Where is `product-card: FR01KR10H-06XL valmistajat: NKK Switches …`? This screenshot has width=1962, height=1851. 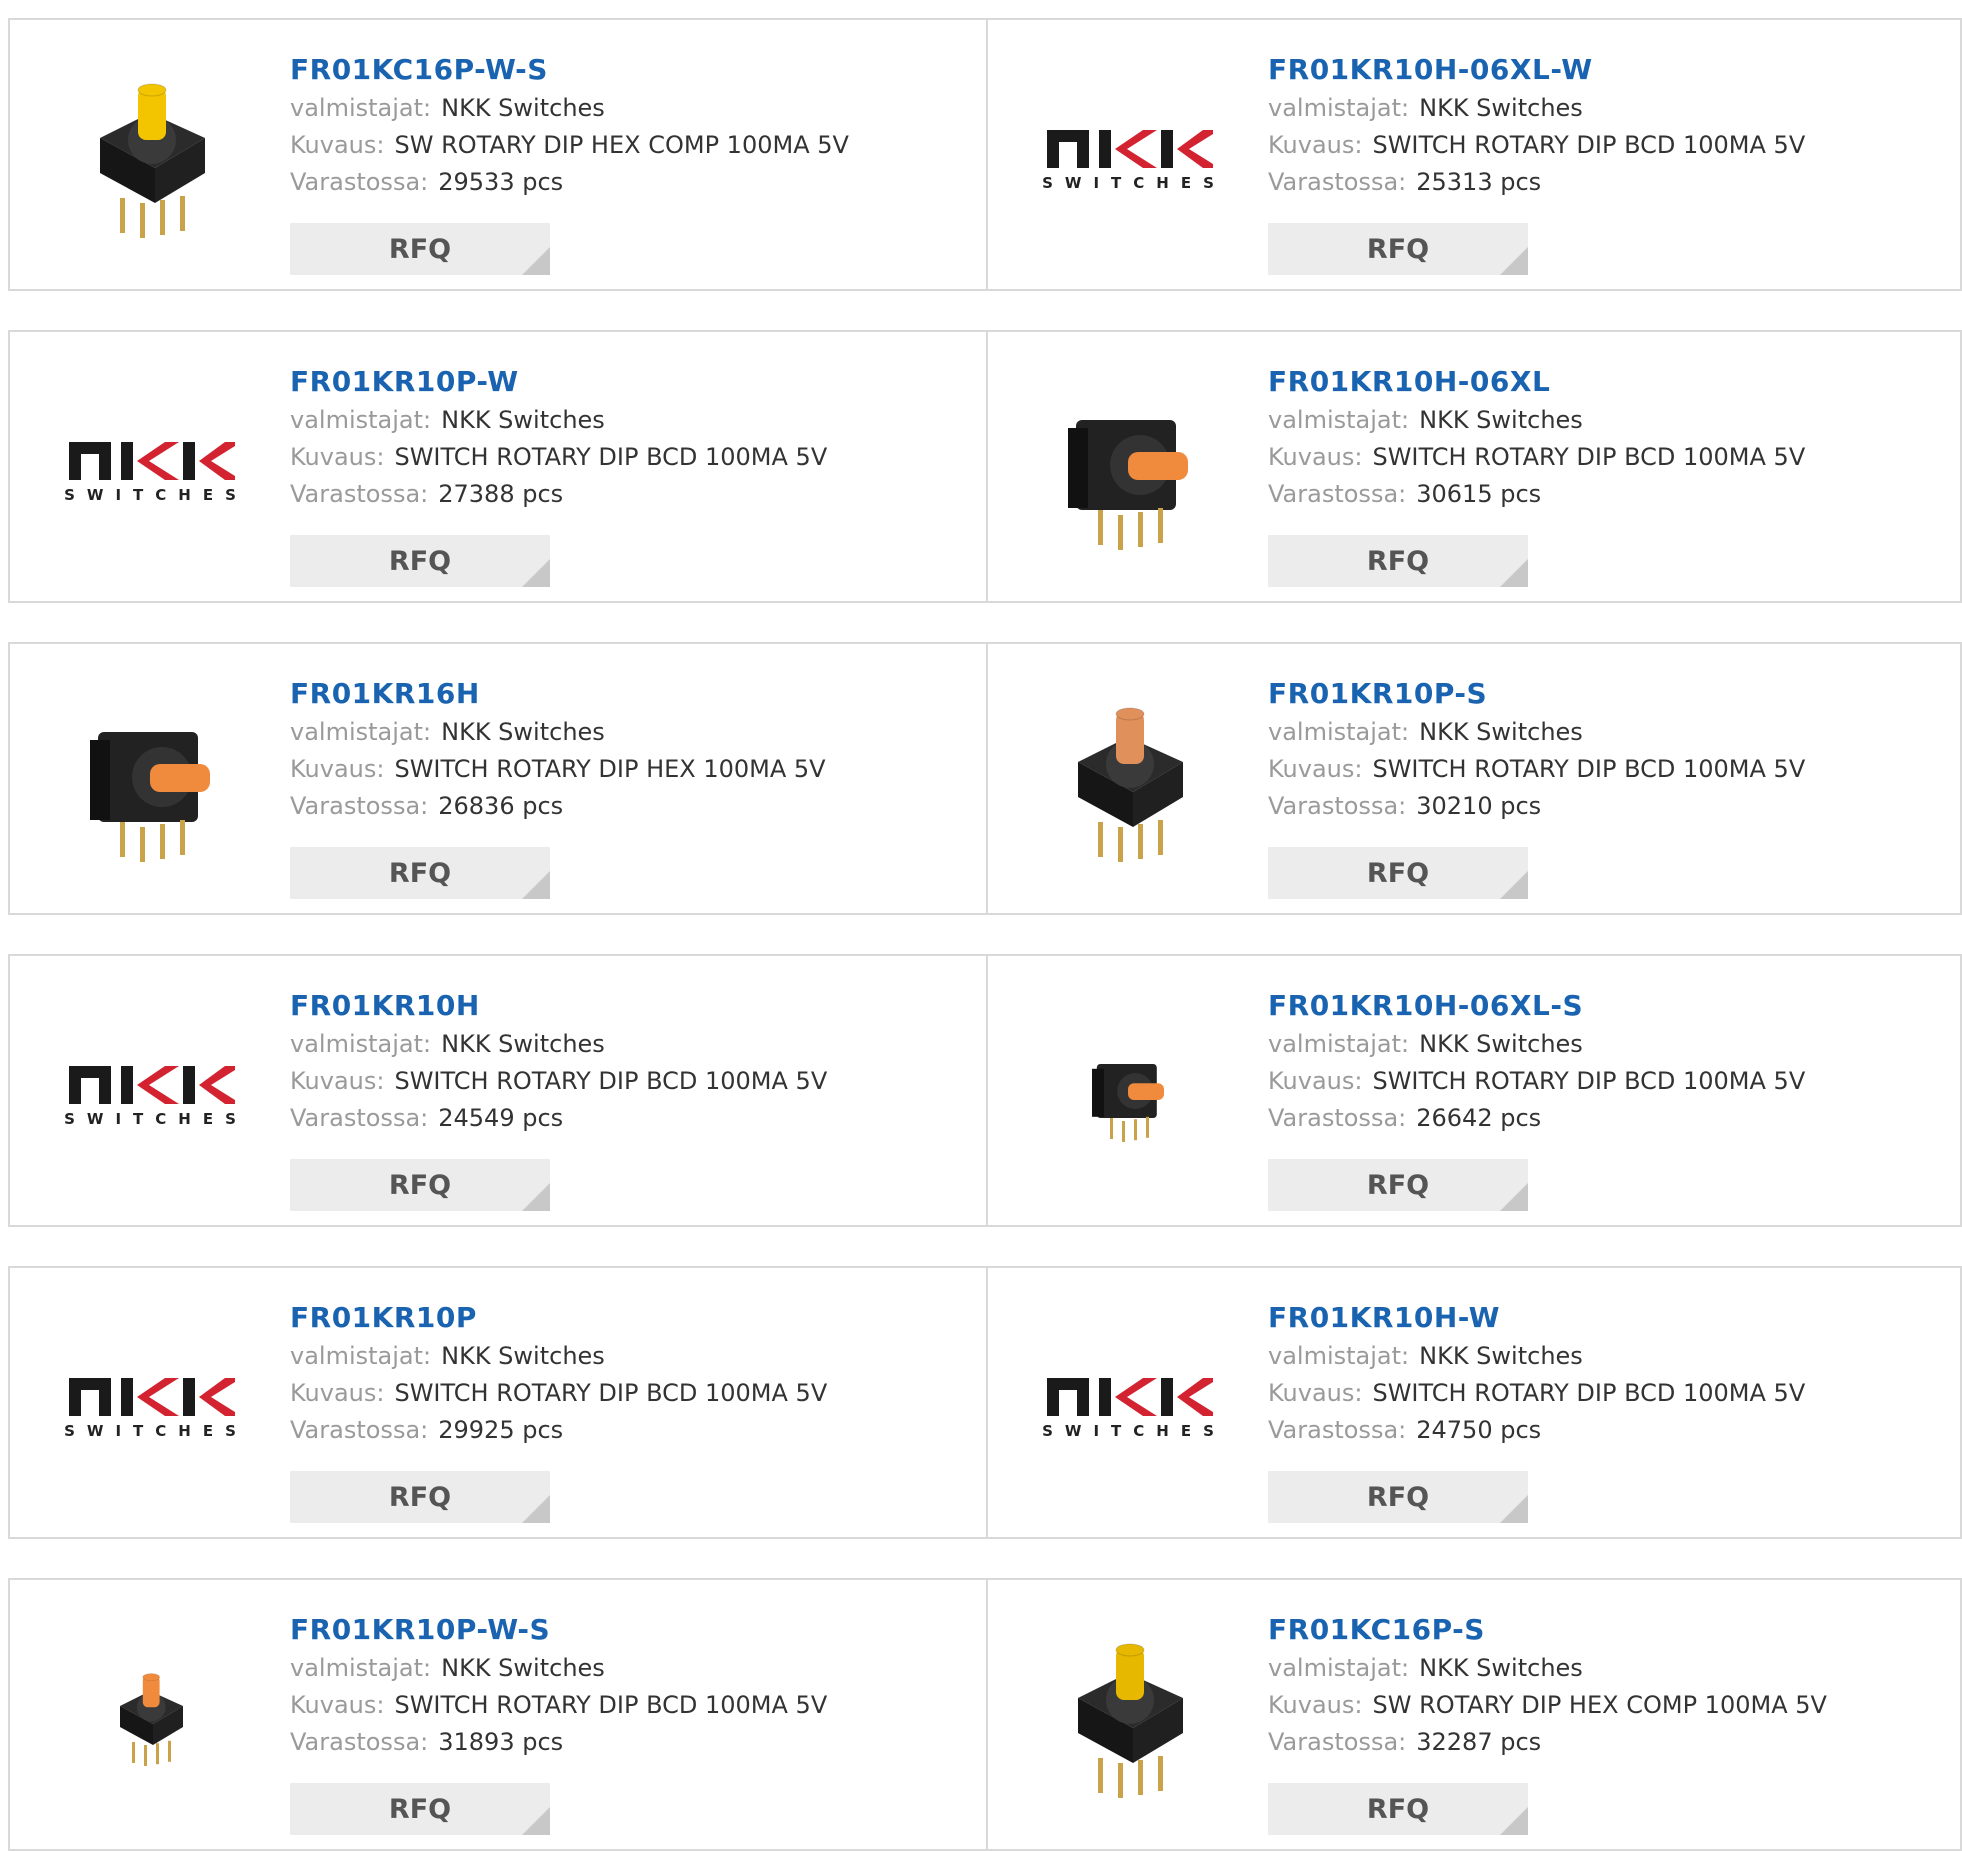 product-card: FR01KR10H-06XL valmistajat: NKK Switches … is located at coordinates (1475, 466).